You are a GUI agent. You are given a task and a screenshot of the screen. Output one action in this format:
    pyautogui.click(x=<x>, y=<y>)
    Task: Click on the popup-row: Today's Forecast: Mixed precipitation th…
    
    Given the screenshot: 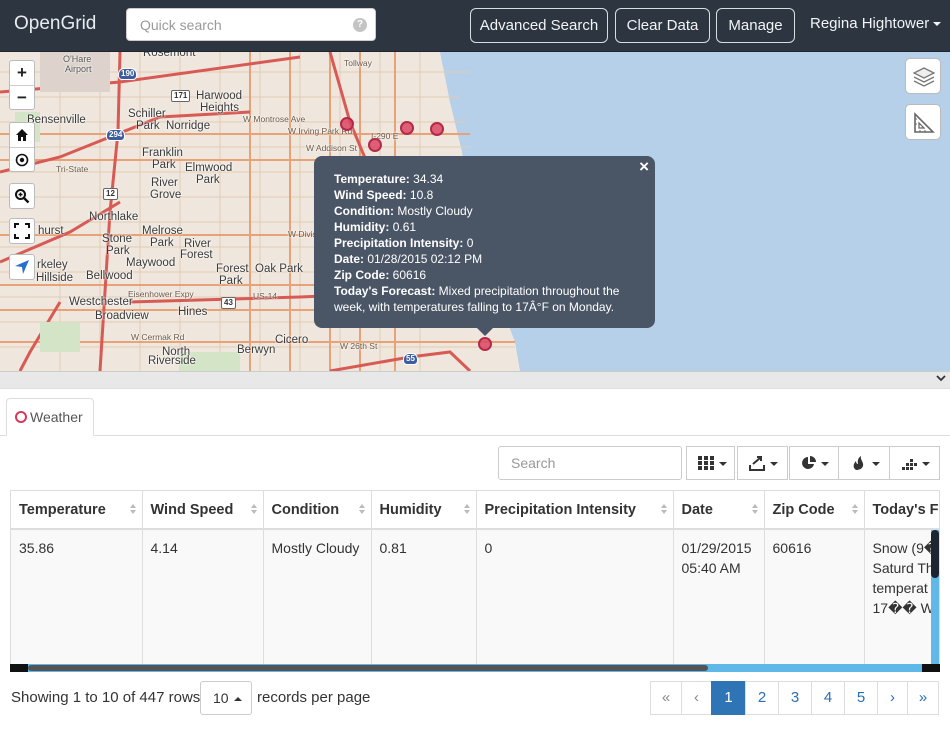 What is the action you would take?
    pyautogui.click(x=484, y=299)
    